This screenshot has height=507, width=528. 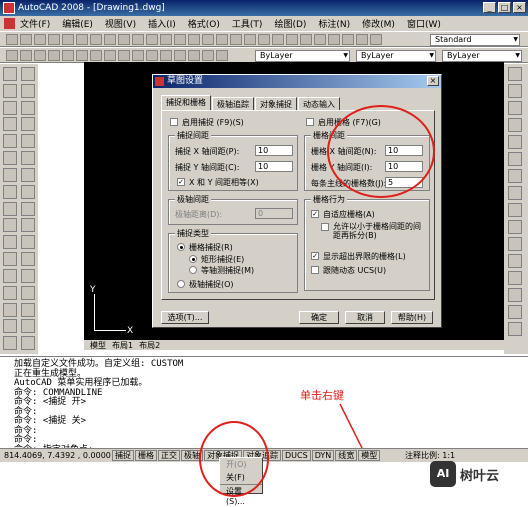 I want to click on menu-modify: 修改(M), so click(x=378, y=23).